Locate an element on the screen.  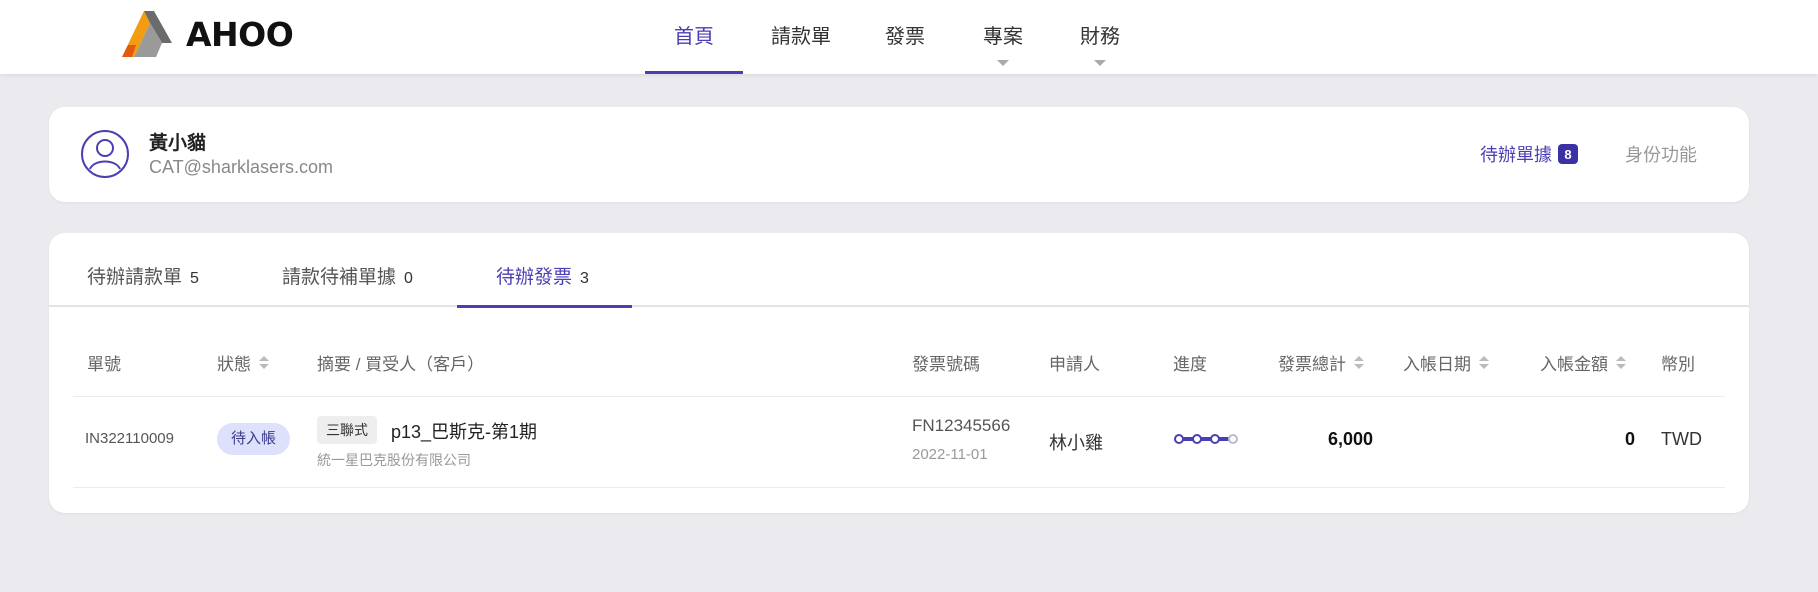
tab-pending-invoices: 待辦發票 3 is located at coordinates (542, 270).